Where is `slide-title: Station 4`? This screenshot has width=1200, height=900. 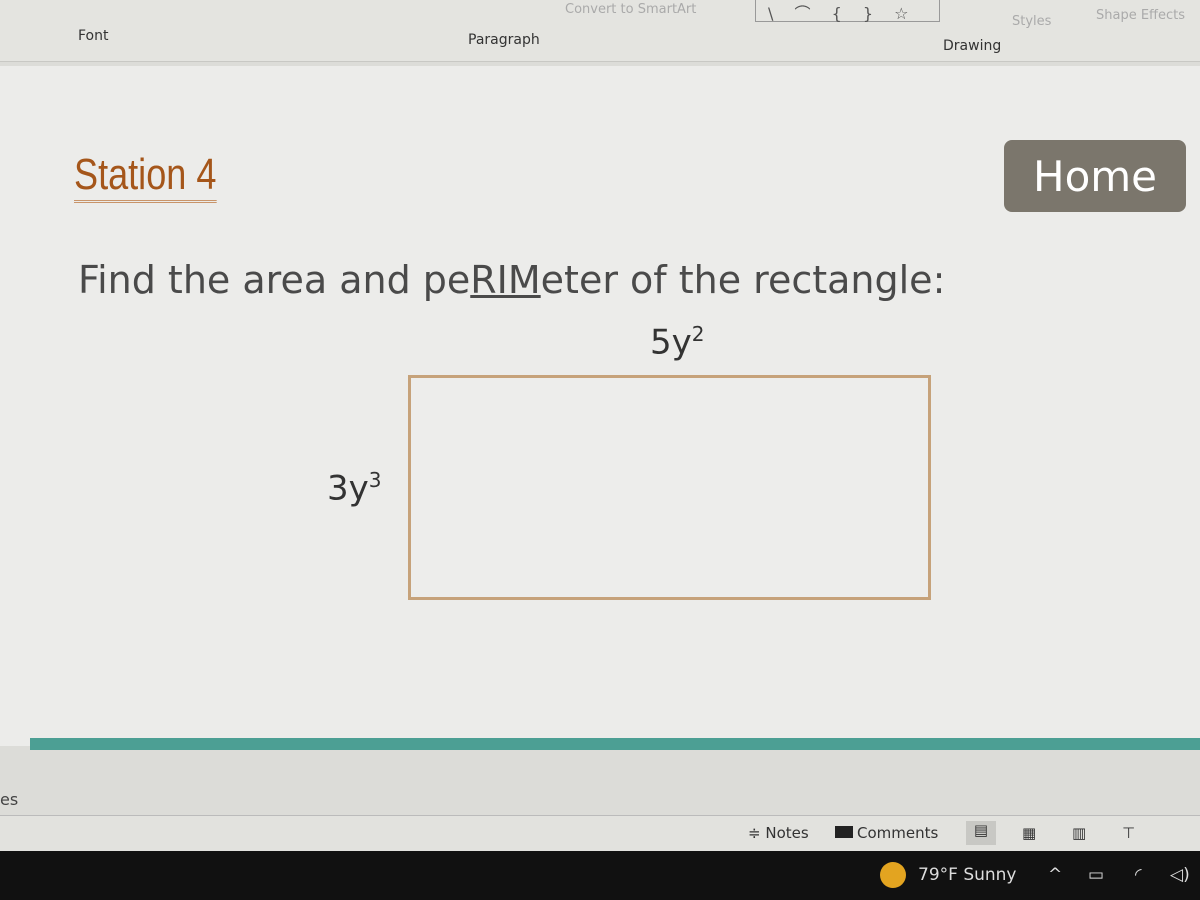
slide-title: Station 4 is located at coordinates (145, 176).